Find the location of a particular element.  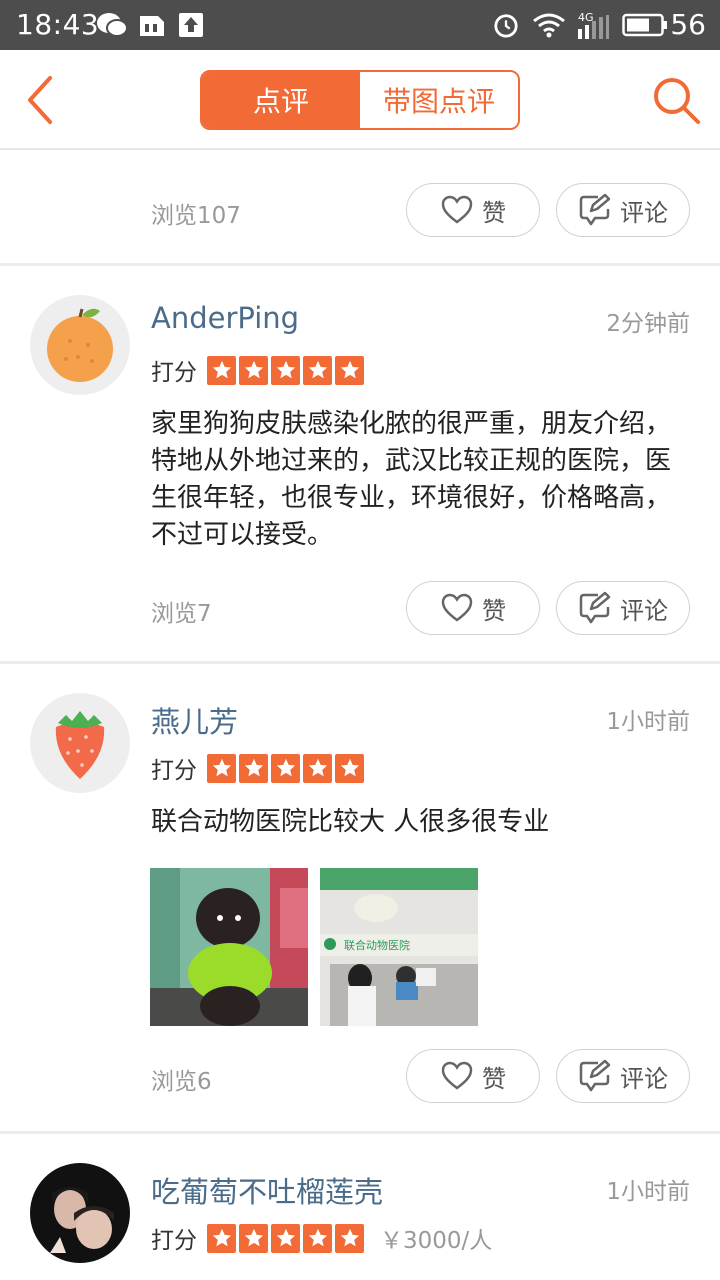

view-count: 浏览107 is located at coordinates (196, 216).